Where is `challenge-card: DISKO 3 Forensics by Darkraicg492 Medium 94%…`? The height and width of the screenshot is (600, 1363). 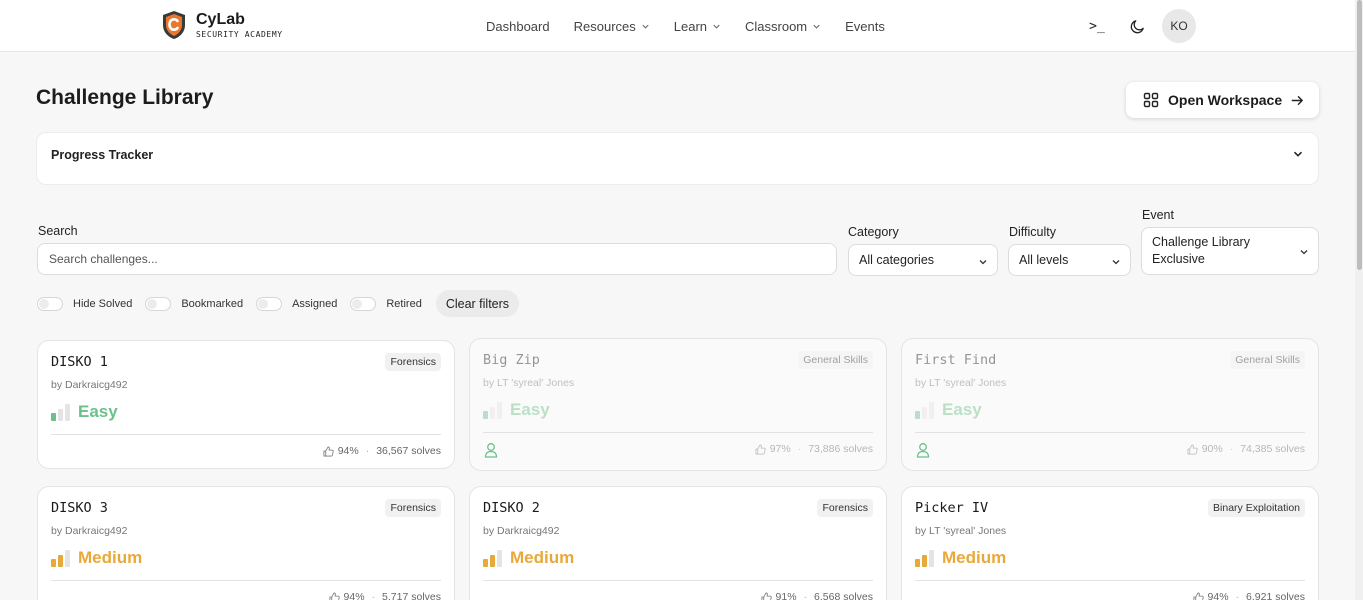
challenge-card: DISKO 3 Forensics by Darkraicg492 Medium 94%… is located at coordinates (246, 543).